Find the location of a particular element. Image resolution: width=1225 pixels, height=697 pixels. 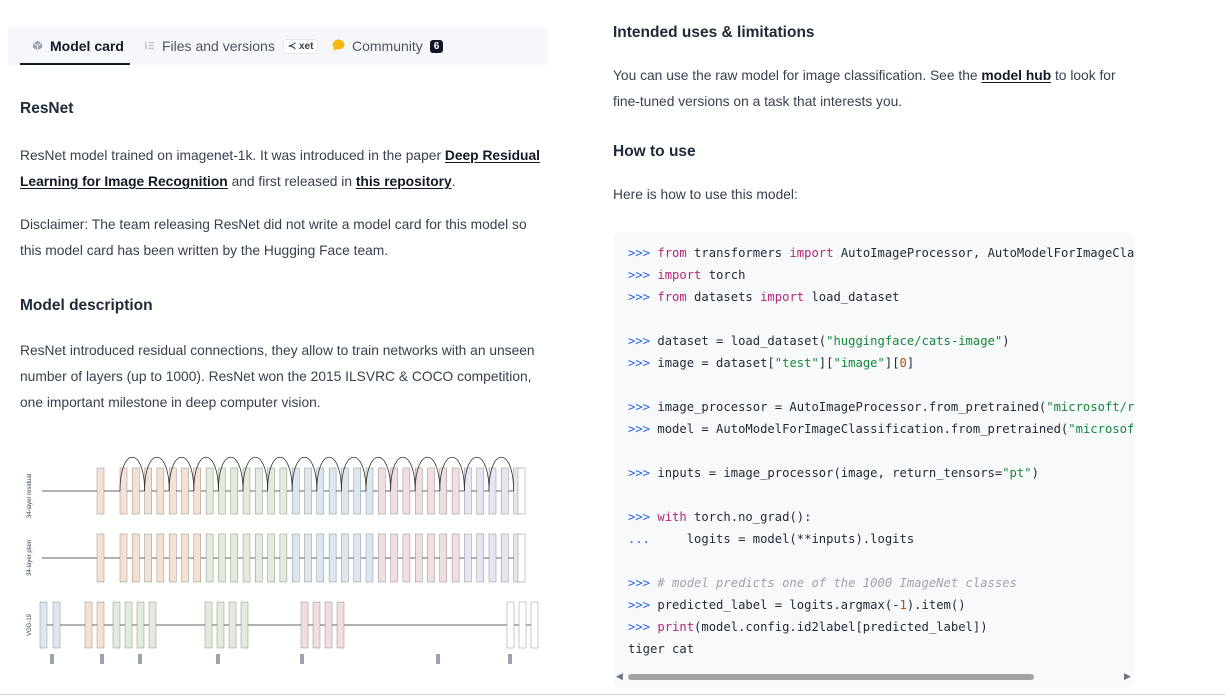

tab-model-card-label: Model card is located at coordinates (87, 46).